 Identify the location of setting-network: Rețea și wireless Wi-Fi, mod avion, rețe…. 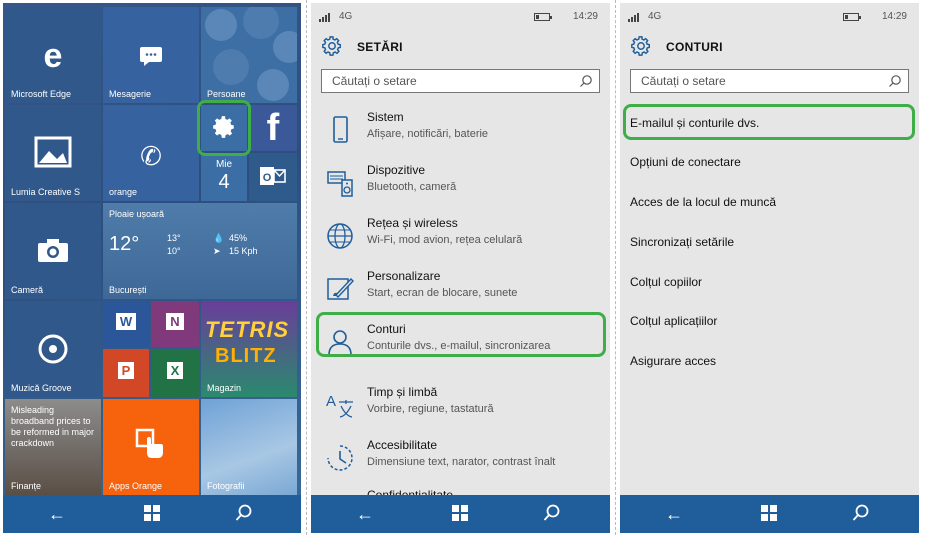
(461, 237).